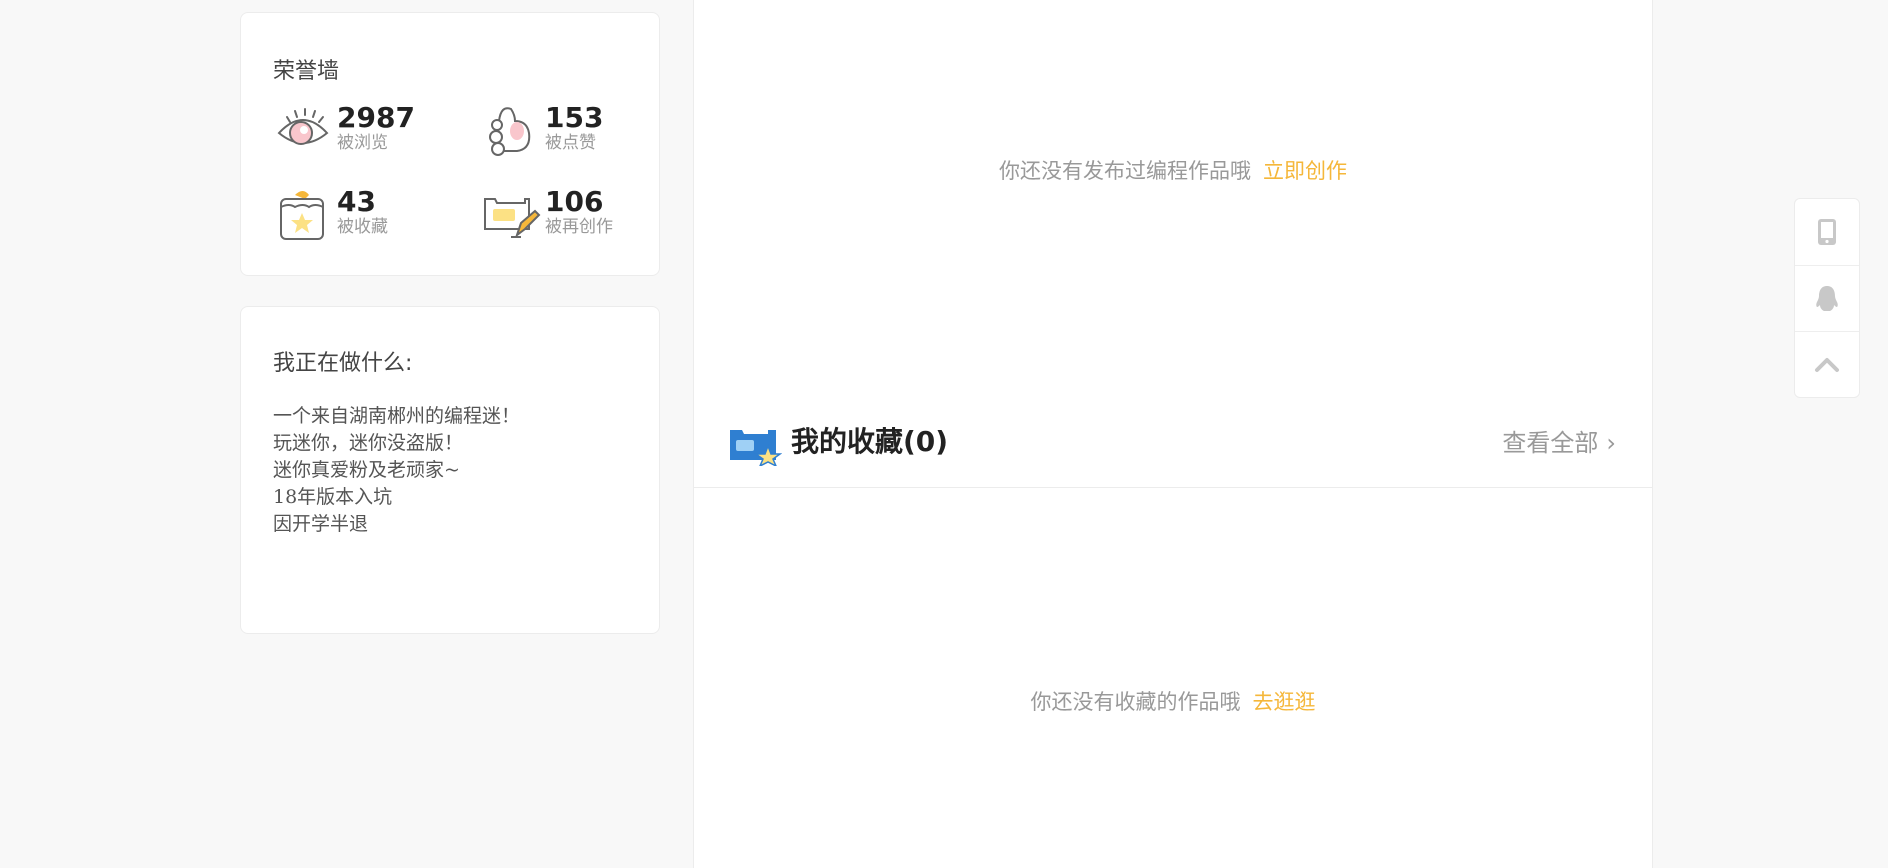  I want to click on stat-likes-label: 被点赞, so click(570, 143).